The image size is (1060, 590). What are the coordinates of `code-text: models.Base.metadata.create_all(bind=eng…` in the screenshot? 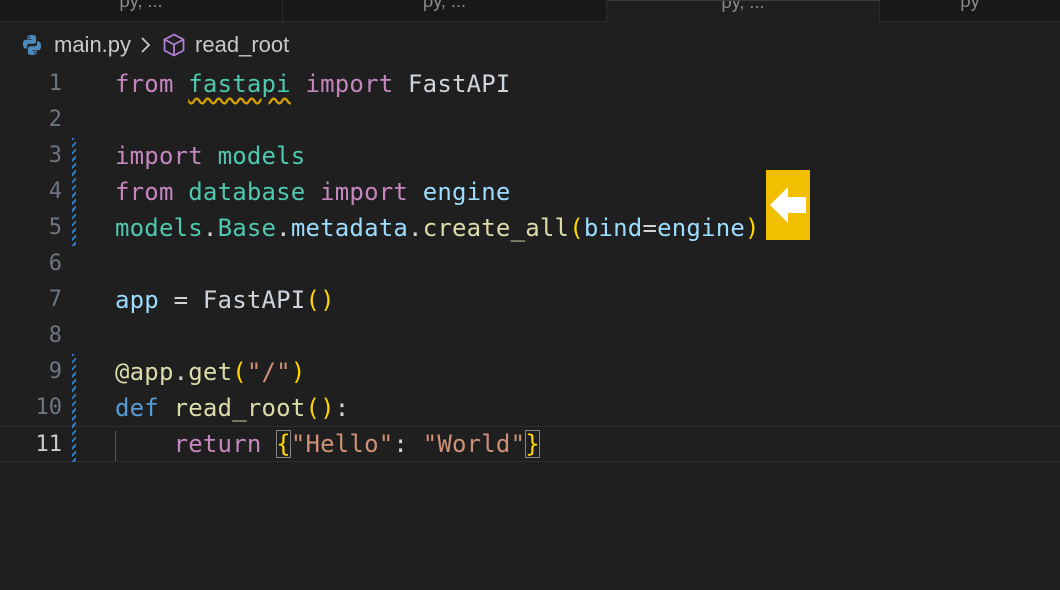 It's located at (437, 228).